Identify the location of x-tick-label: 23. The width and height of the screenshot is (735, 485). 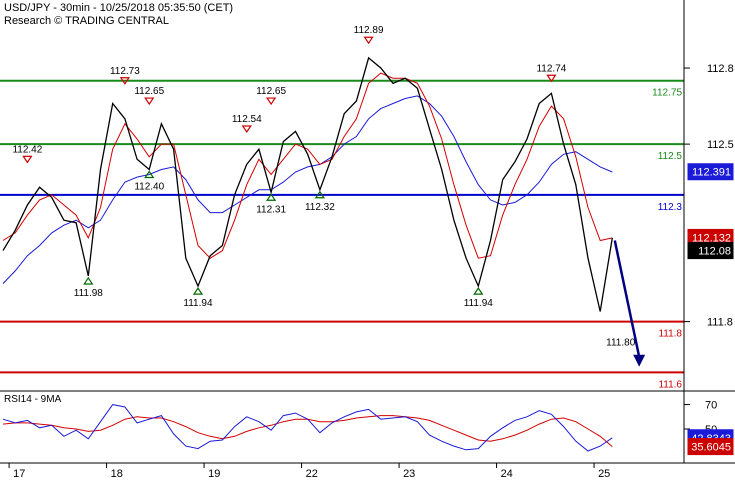
(409, 474).